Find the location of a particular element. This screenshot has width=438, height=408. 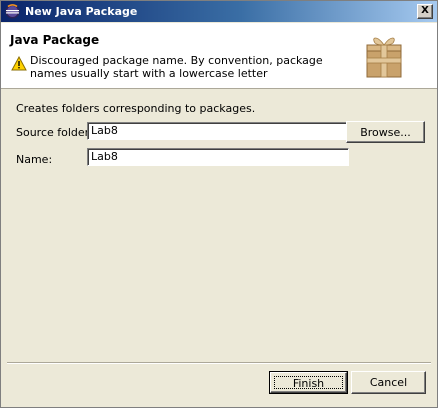

close-icon: X is located at coordinates (425, 10).